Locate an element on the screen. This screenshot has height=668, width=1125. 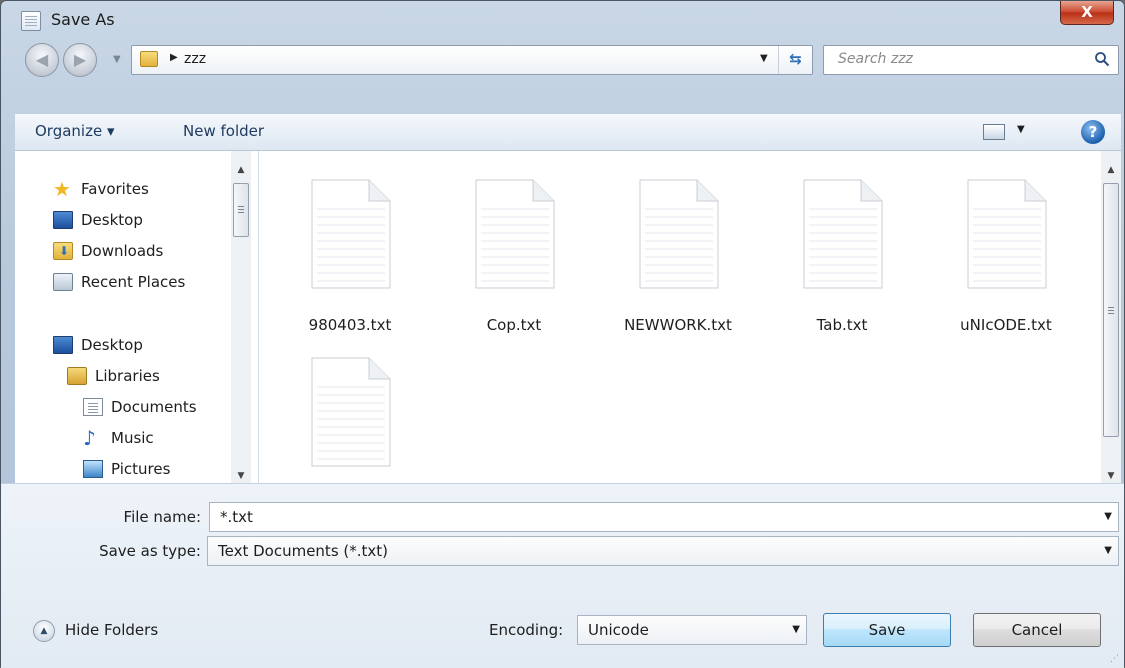
file-name: Tab.txt is located at coordinates (842, 325).